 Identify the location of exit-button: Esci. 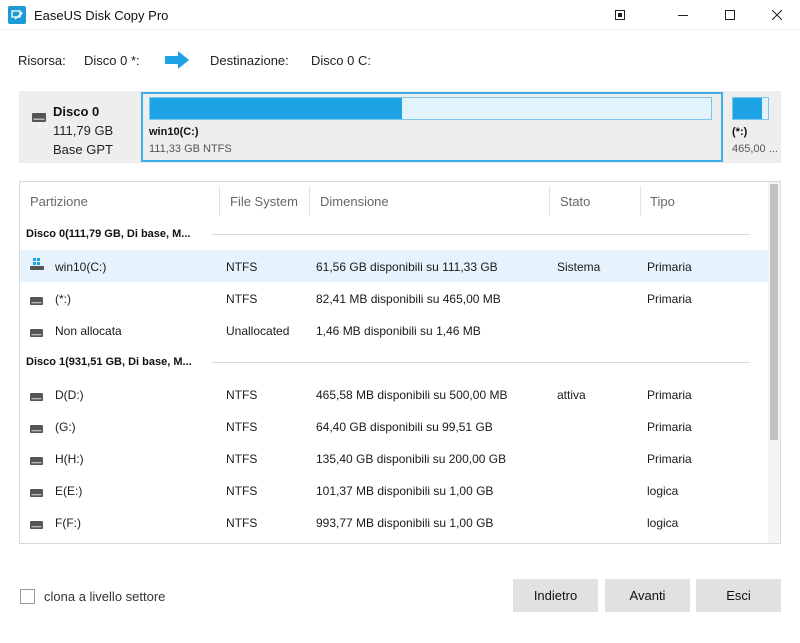
(738, 595).